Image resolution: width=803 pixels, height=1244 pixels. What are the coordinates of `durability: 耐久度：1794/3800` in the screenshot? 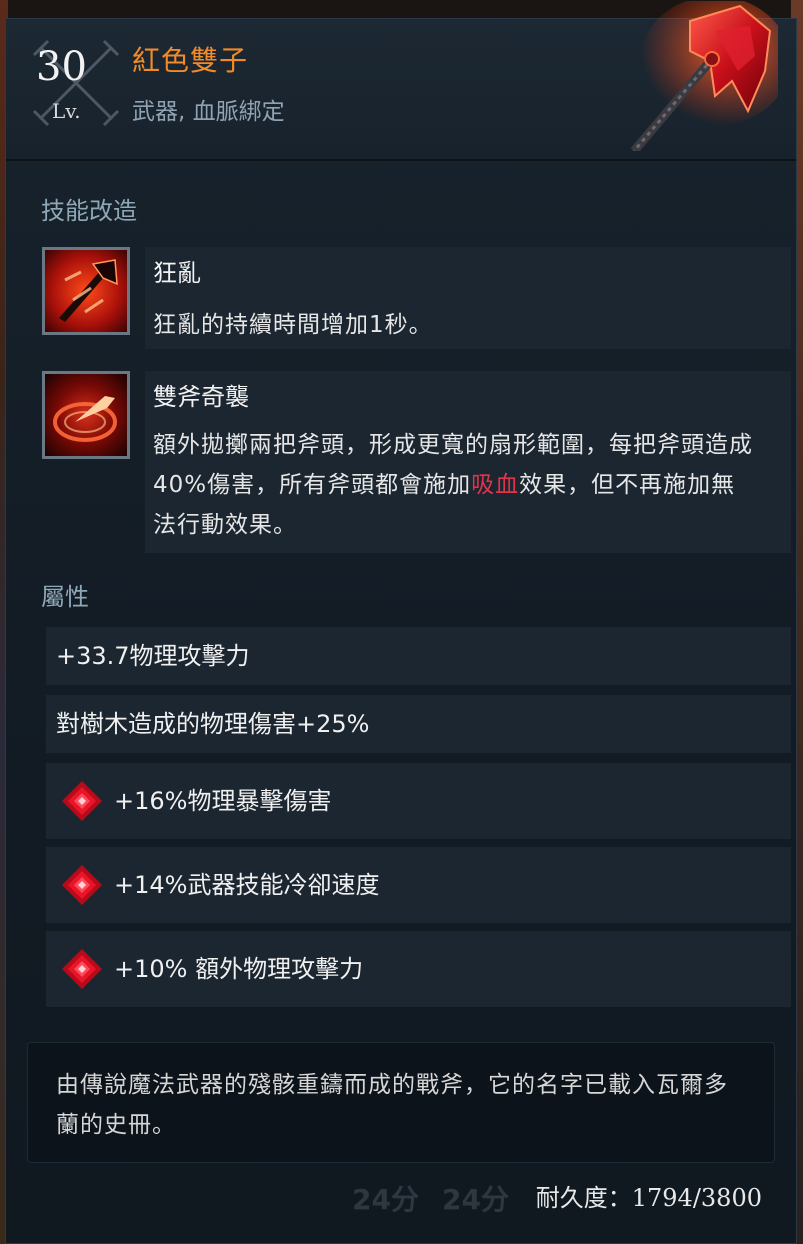 It's located at (649, 1198).